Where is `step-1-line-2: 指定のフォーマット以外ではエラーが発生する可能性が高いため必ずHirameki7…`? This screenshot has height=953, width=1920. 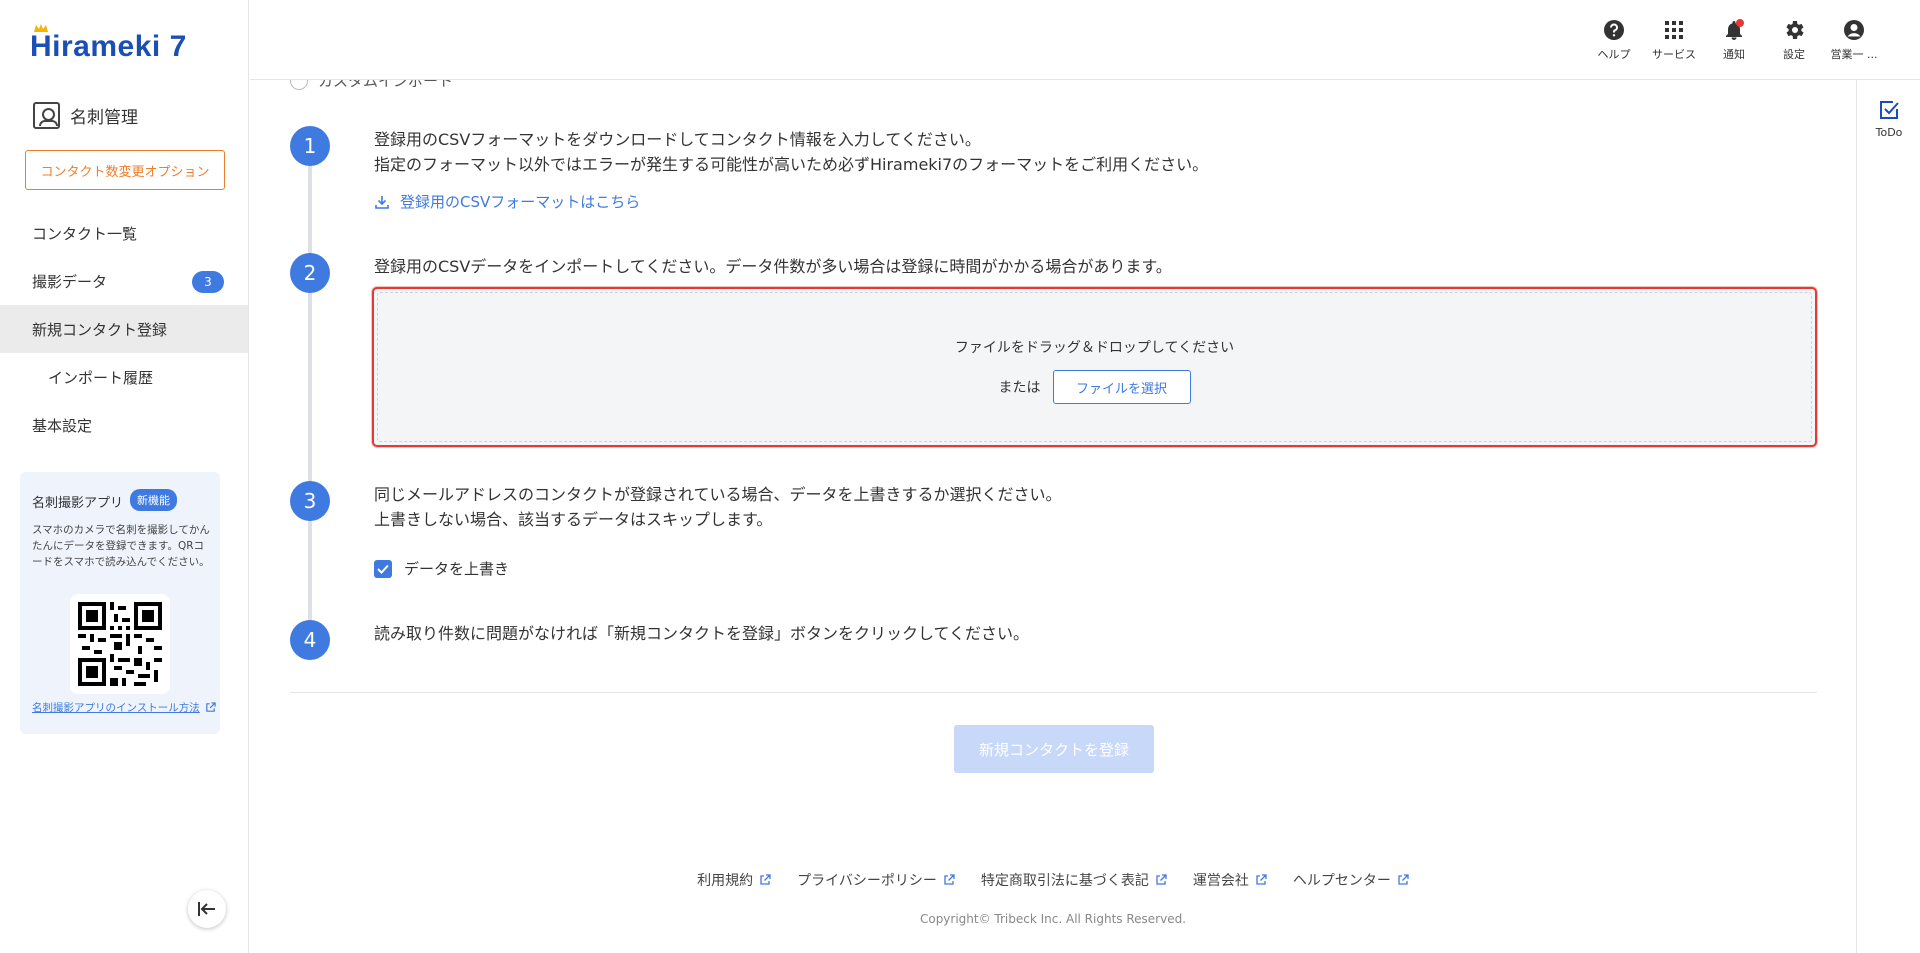 step-1-line-2: 指定のフォーマット以外ではエラーが発生する可能性が高いため必ずHirameki7… is located at coordinates (791, 164).